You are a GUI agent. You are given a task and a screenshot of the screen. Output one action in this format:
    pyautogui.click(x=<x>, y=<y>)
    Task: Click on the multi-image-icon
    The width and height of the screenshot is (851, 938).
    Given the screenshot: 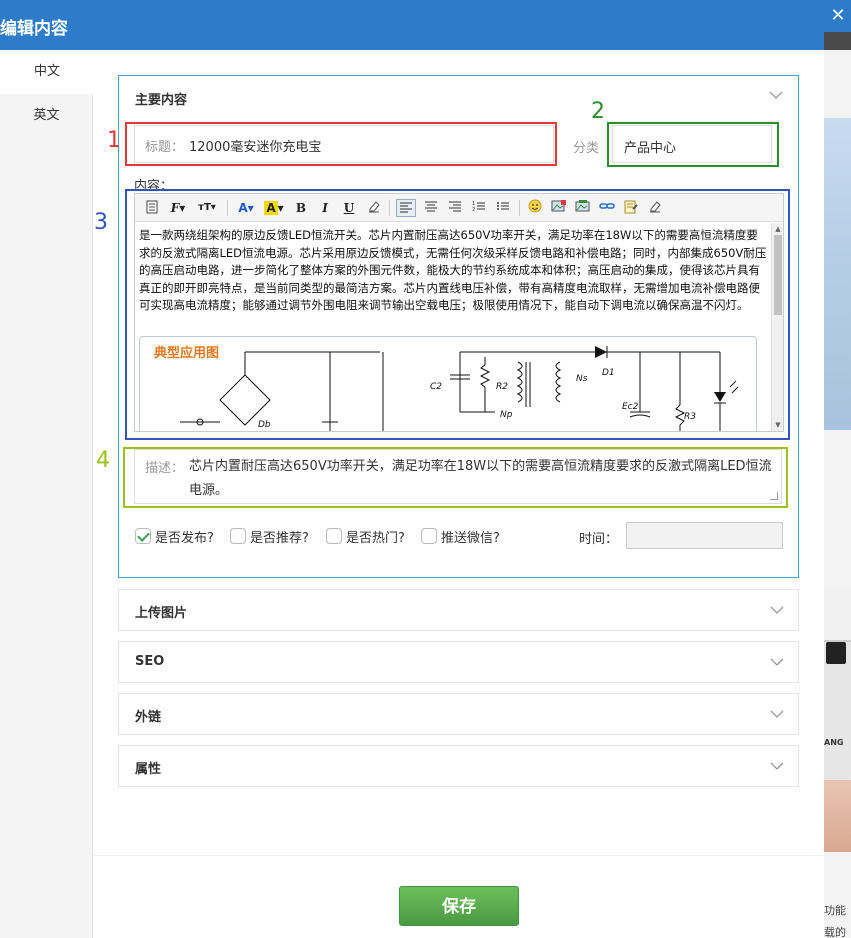 What is the action you would take?
    pyautogui.click(x=583, y=208)
    